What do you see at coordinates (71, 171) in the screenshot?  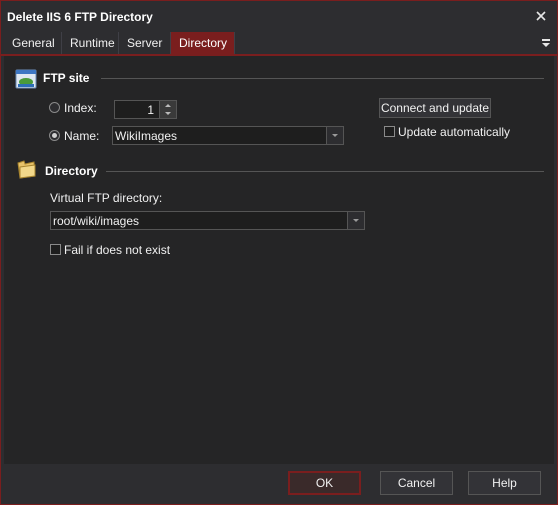 I see `directory-heading: Directory` at bounding box center [71, 171].